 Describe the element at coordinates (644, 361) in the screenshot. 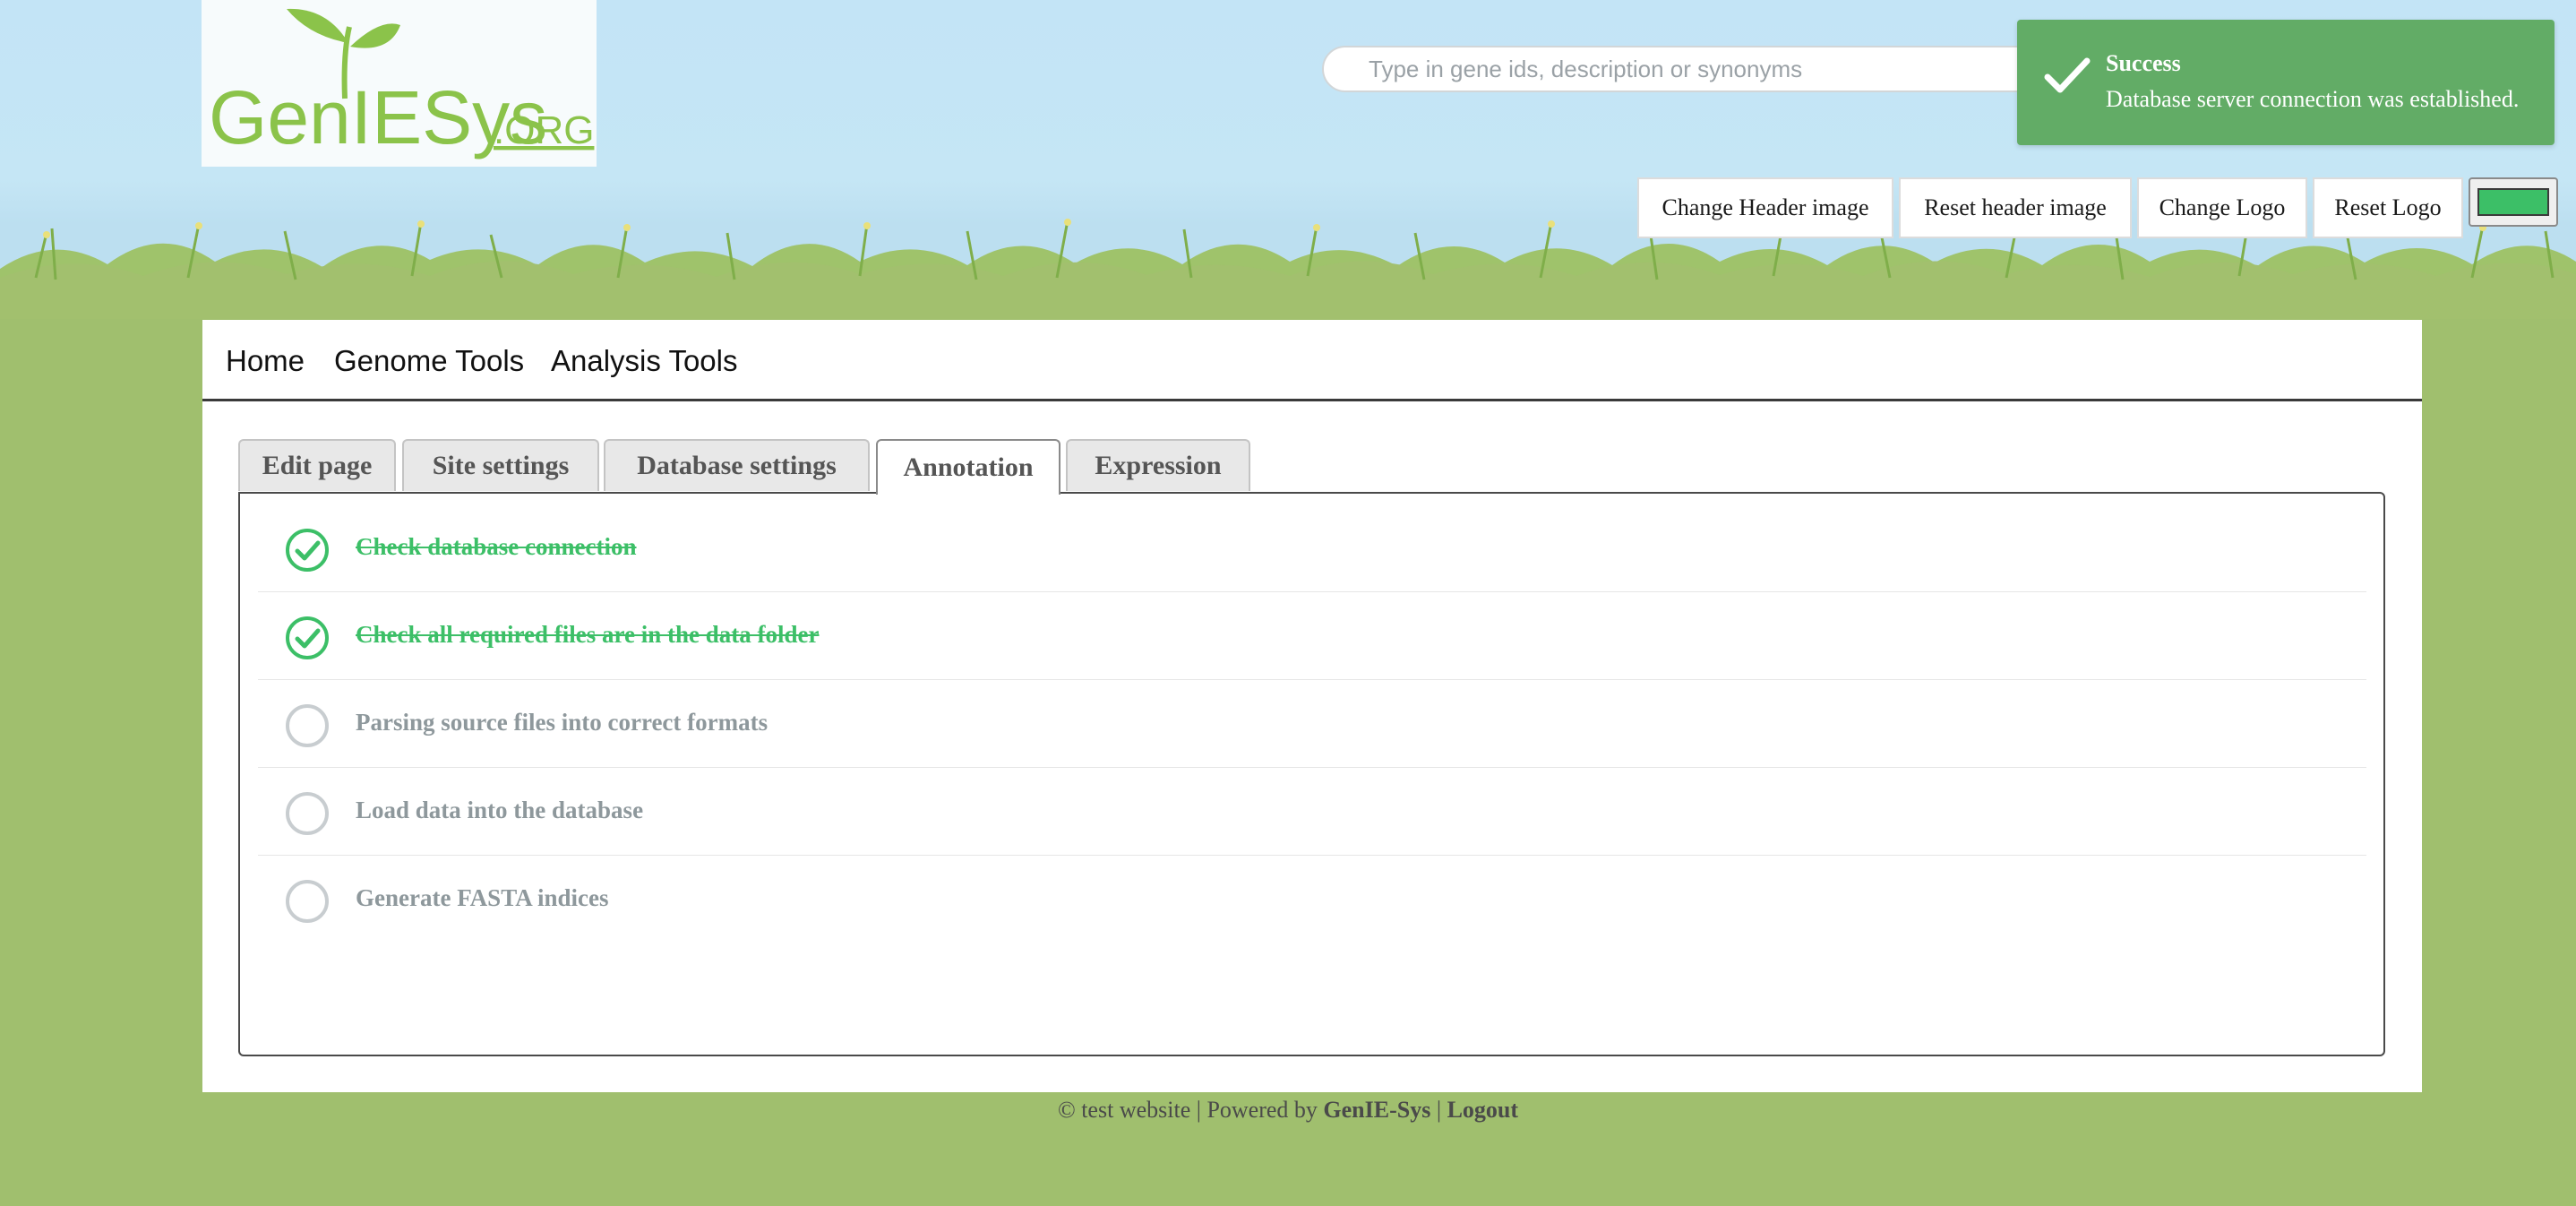

I see `nav-item-analysis-tools: Analysis Tools` at that location.